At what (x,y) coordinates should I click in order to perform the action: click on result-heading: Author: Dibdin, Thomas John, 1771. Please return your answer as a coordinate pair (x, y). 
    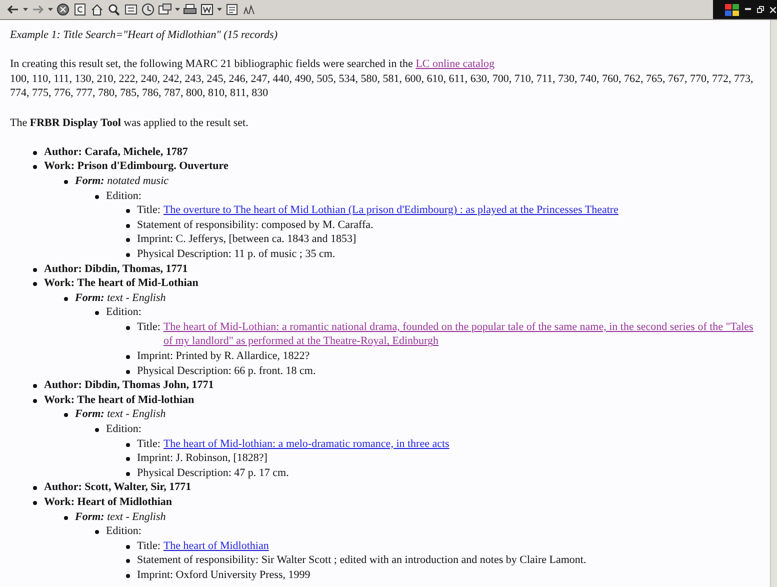
    Looking at the image, I should click on (129, 385).